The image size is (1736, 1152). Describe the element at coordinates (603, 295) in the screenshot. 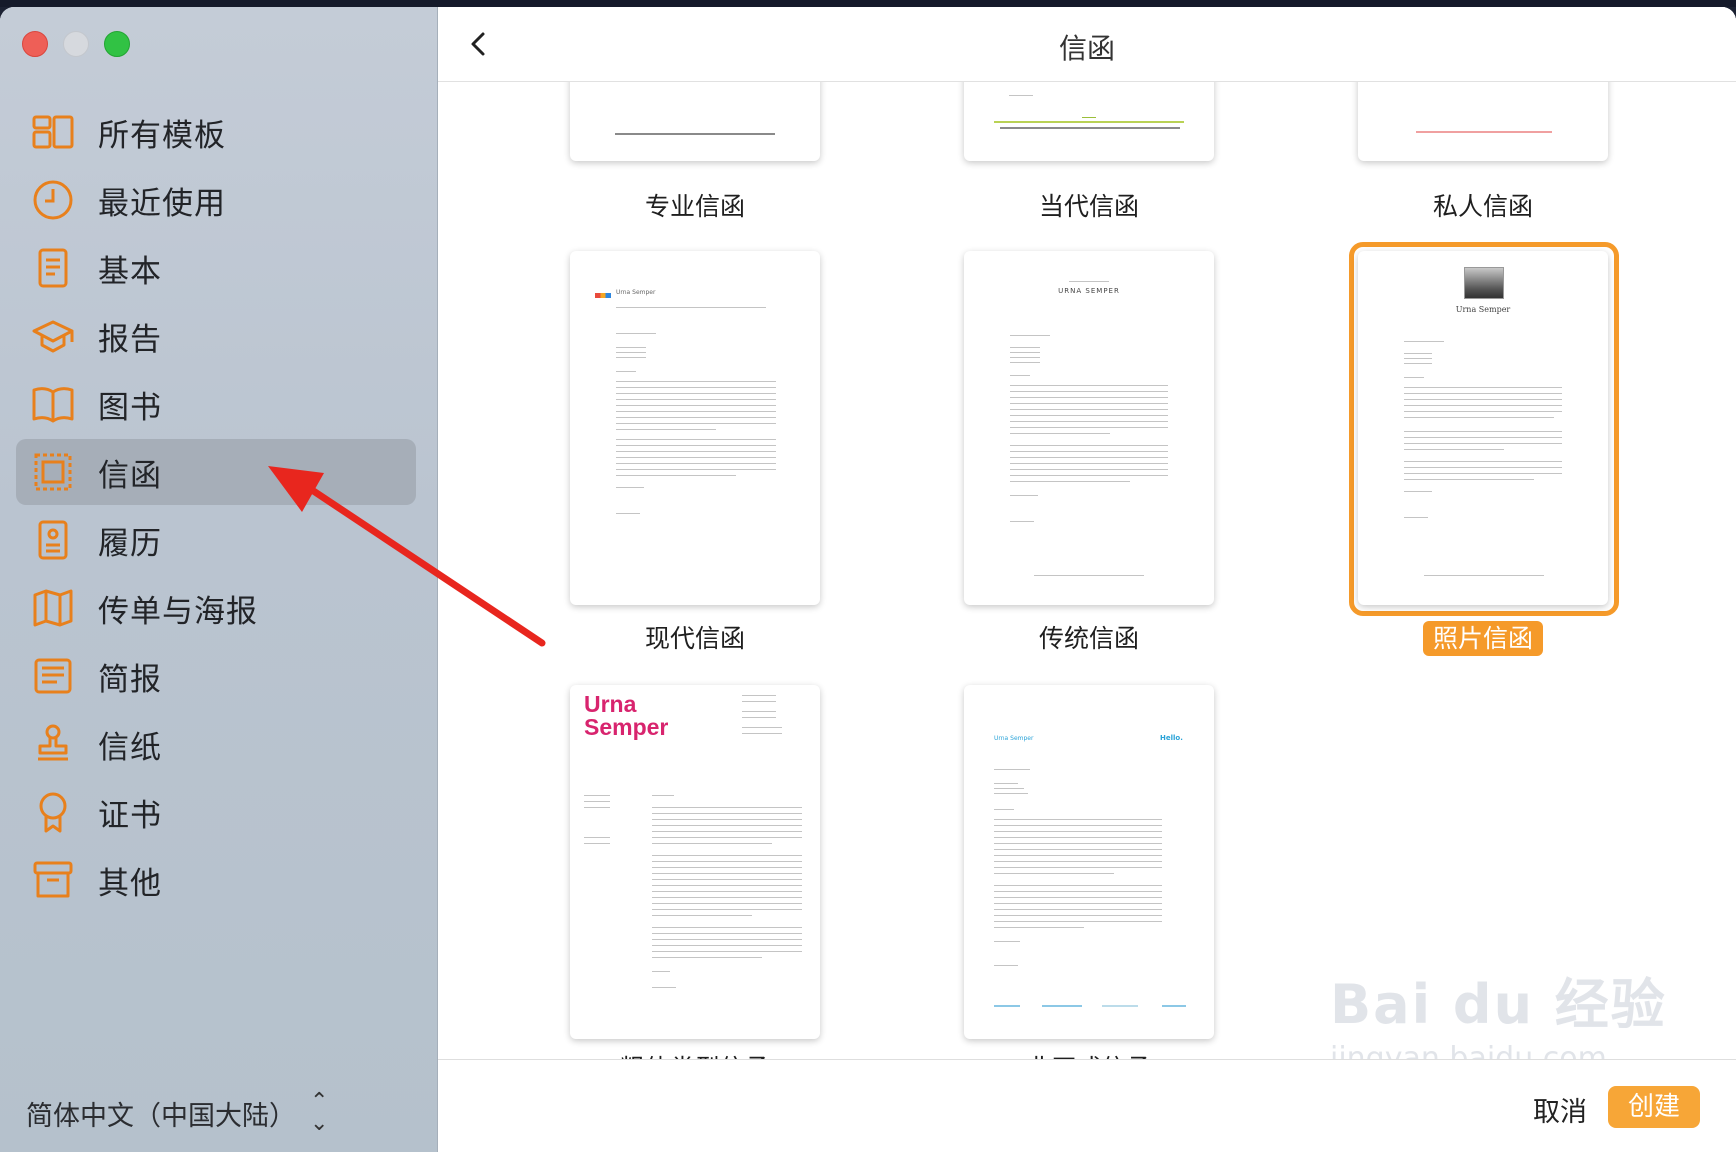

I see `color-logo-mark` at that location.